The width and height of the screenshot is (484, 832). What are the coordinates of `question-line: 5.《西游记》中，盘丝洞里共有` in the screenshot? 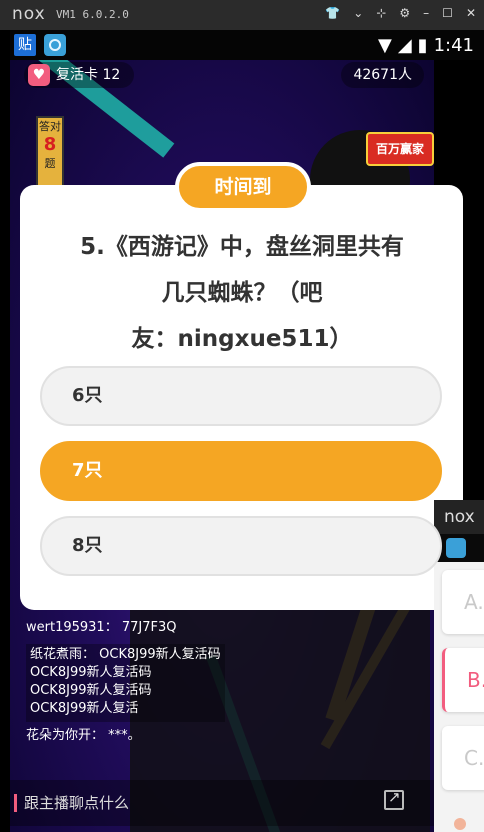 It's located at (242, 247).